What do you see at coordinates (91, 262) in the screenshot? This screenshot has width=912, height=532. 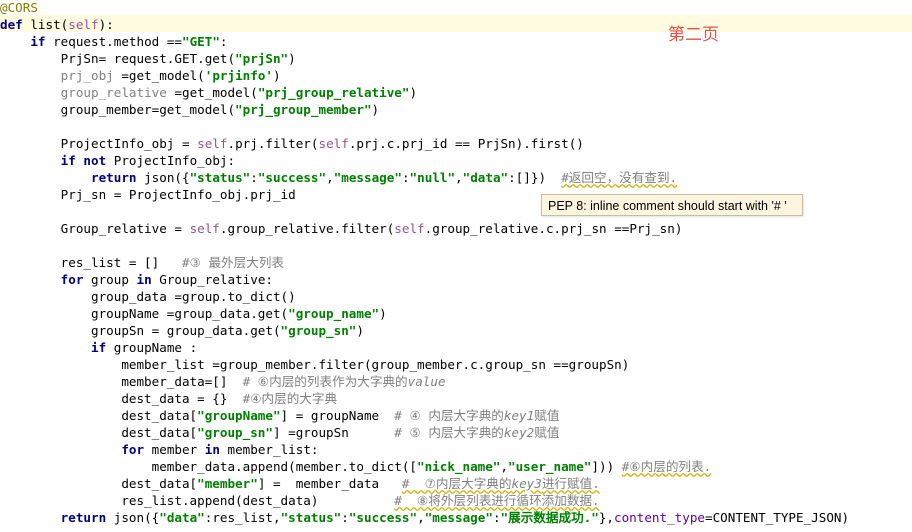 I see `code-token: res_list = []` at bounding box center [91, 262].